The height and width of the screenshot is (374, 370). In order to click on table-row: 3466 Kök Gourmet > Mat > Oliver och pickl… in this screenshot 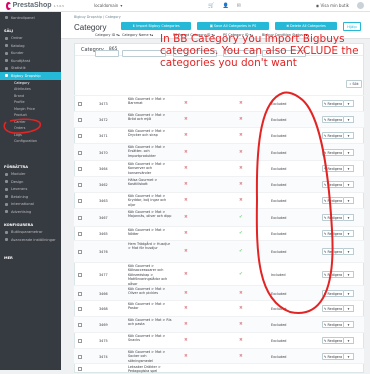, I will do `click(219, 292)`.